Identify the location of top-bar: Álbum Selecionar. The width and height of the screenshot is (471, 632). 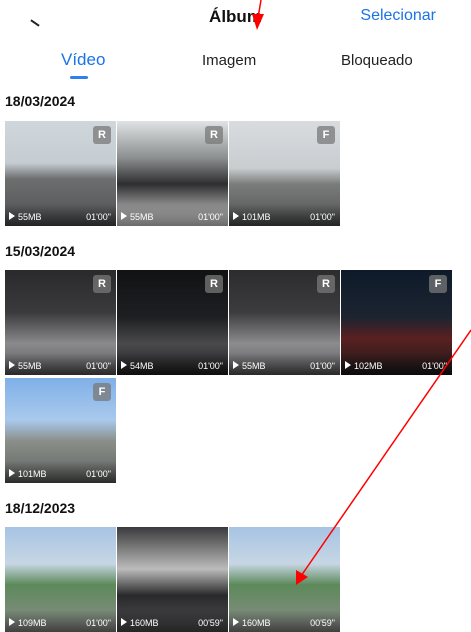
(235, 20).